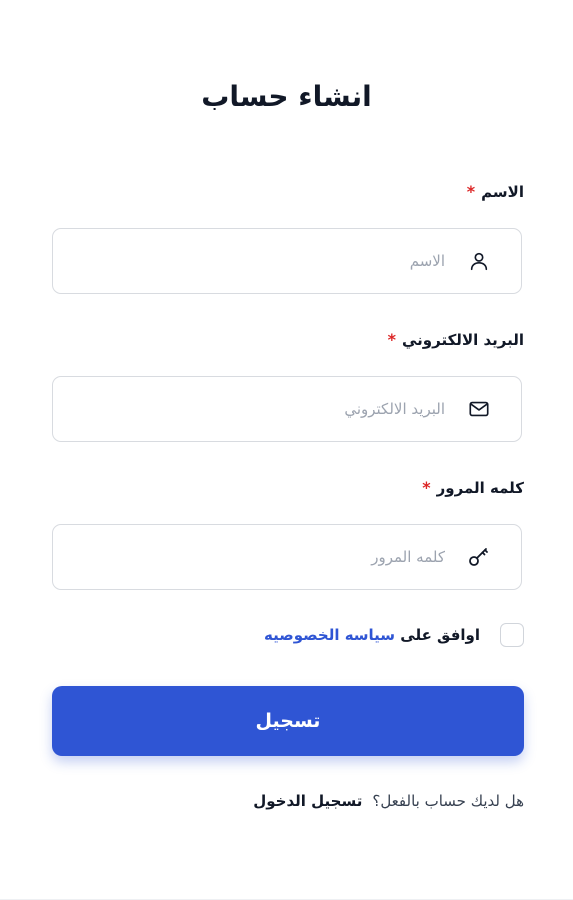 This screenshot has width=573, height=900. I want to click on email-label: البريد الالكتروني *, so click(456, 339).